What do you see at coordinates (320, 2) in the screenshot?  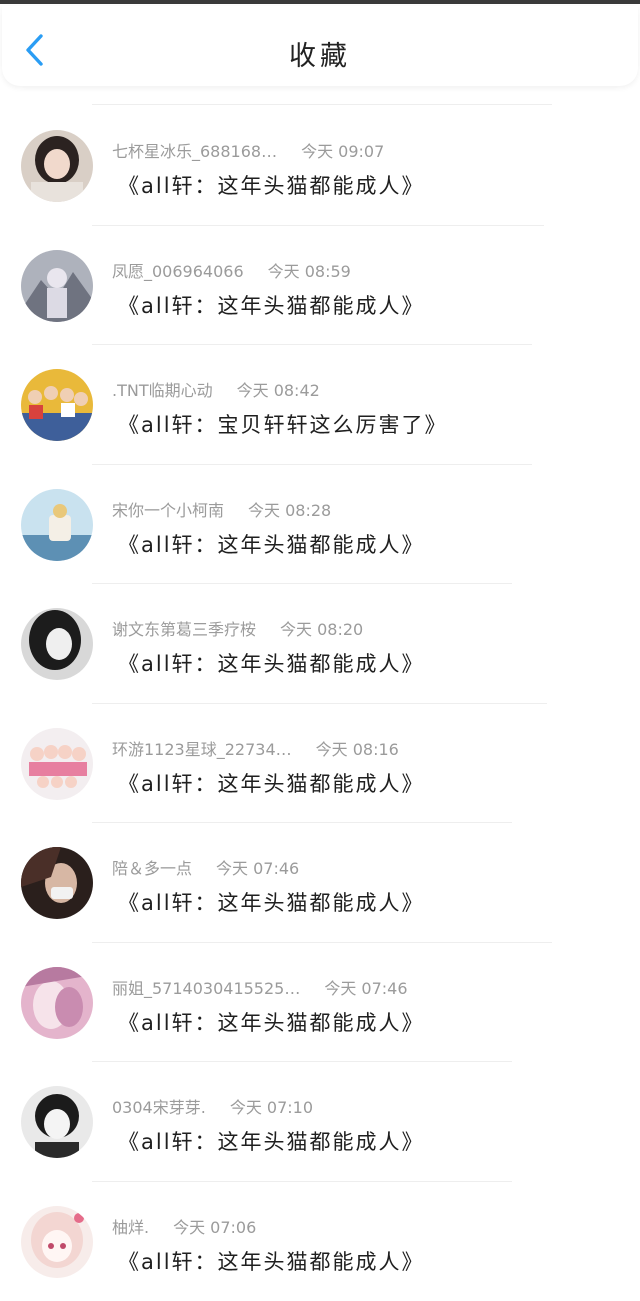 I see `status-strip` at bounding box center [320, 2].